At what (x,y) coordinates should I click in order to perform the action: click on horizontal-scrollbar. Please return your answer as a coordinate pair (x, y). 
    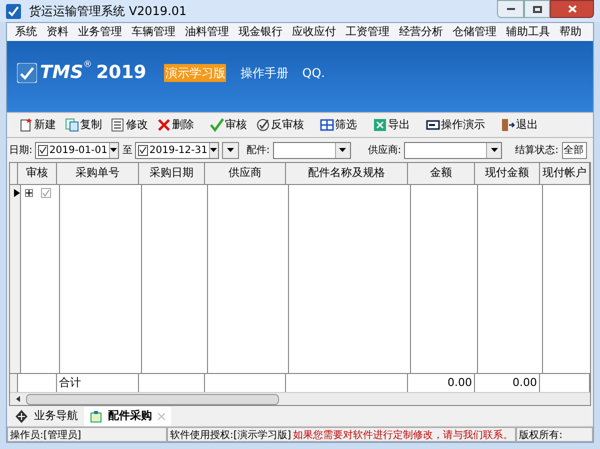
    Looking at the image, I should click on (300, 398).